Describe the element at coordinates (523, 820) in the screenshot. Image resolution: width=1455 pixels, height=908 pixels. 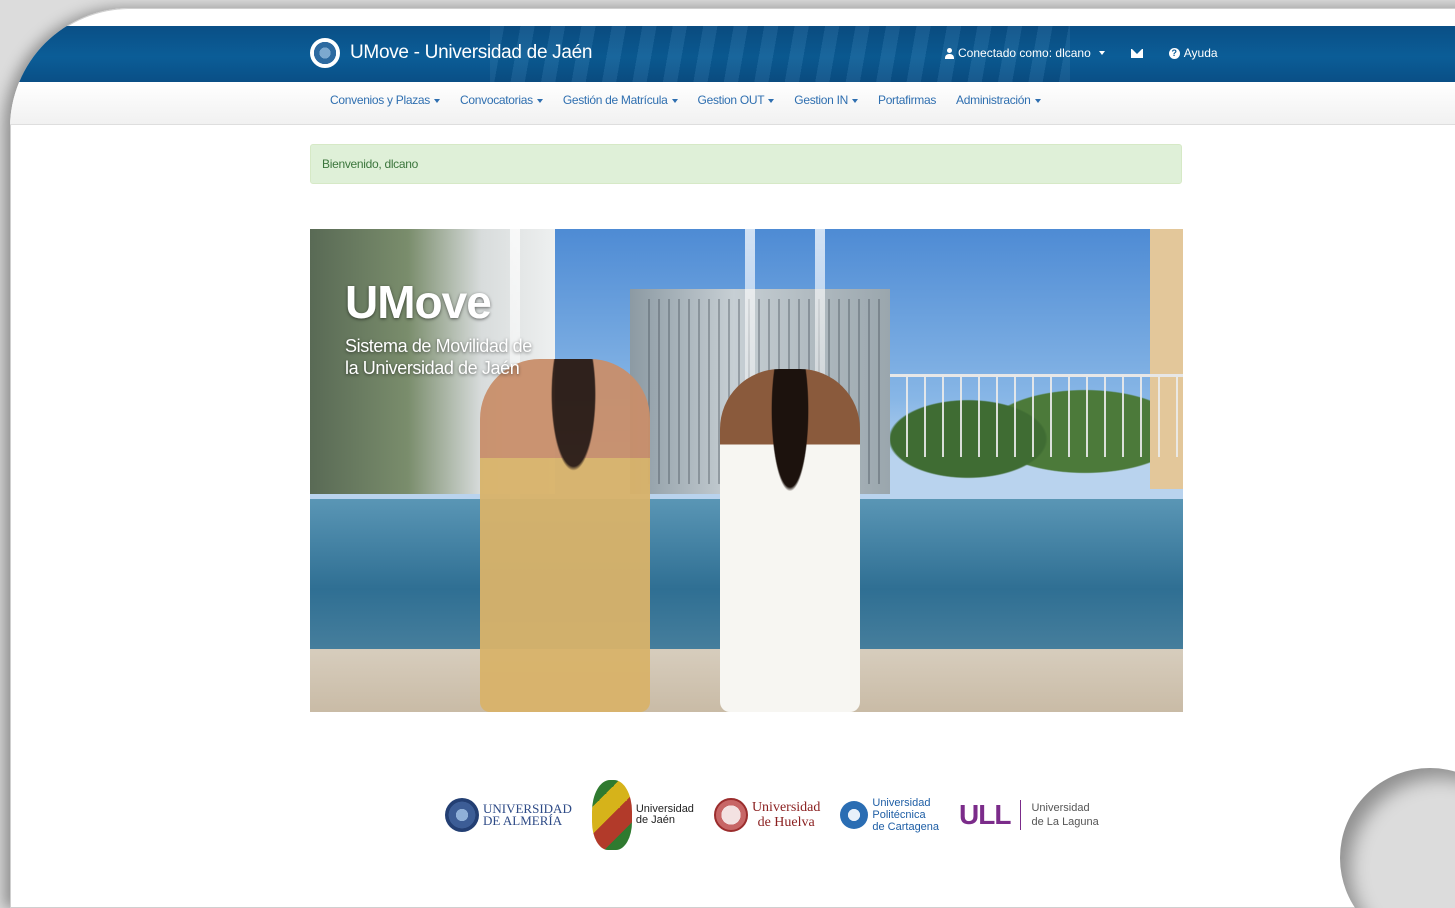
I see `logo-line: DE ALMERÍA` at that location.